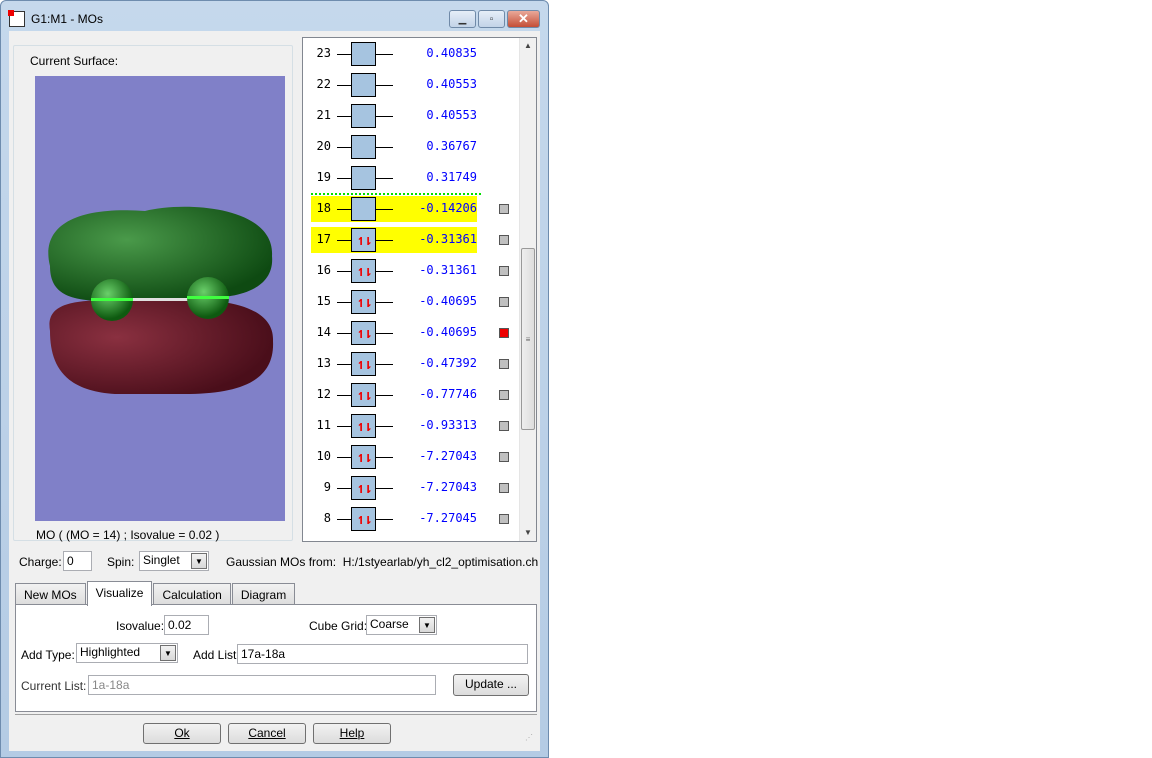 The image size is (1152, 758). Describe the element at coordinates (523, 19) in the screenshot. I see `close-button: ✕` at that location.